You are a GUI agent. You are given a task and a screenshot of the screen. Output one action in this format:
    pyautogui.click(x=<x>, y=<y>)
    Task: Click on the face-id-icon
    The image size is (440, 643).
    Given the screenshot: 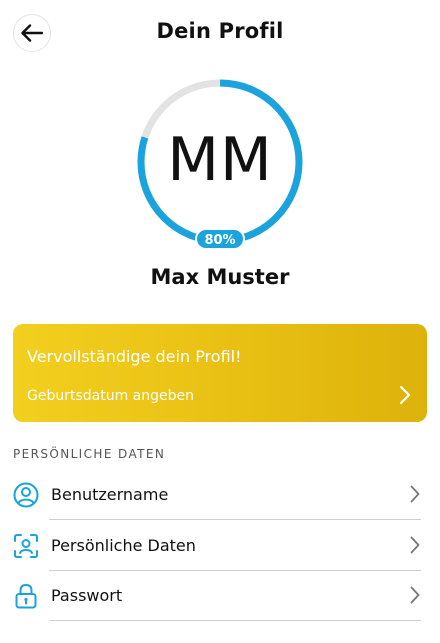 What is the action you would take?
    pyautogui.click(x=26, y=546)
    